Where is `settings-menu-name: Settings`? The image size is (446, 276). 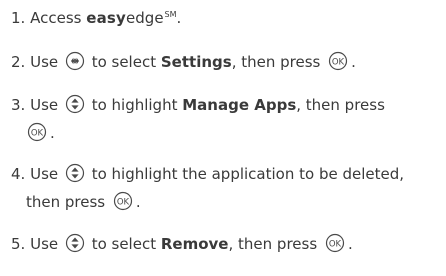
settings-menu-name: Settings is located at coordinates (196, 62).